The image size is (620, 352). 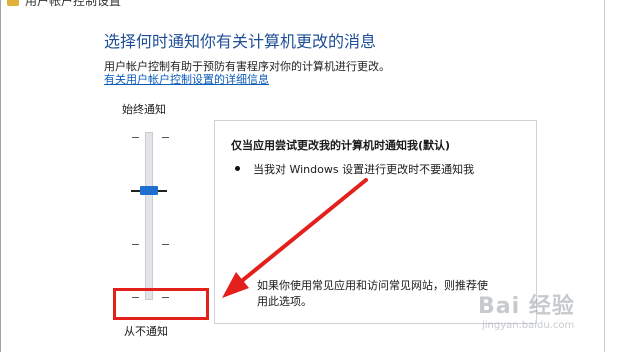 I want to click on shield-icon, so click(x=13, y=3).